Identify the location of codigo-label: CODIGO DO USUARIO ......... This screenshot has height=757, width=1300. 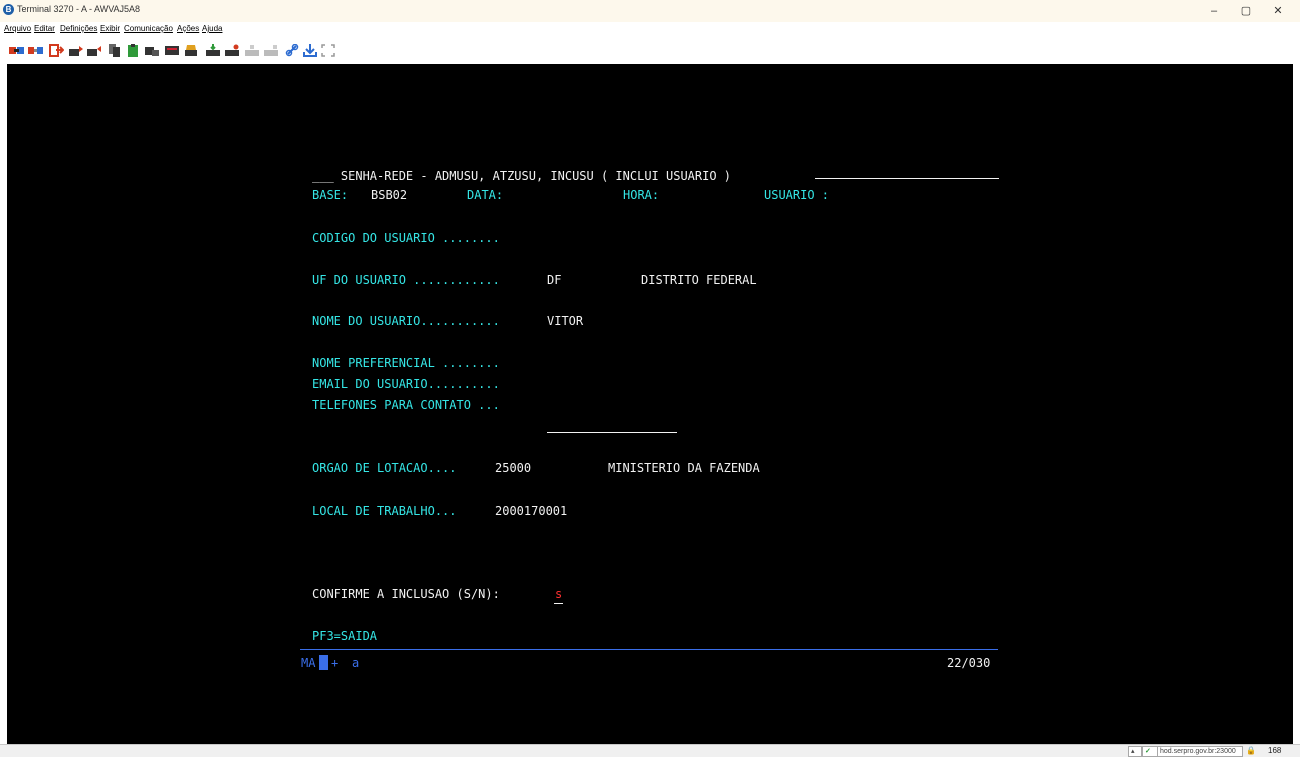
(406, 238).